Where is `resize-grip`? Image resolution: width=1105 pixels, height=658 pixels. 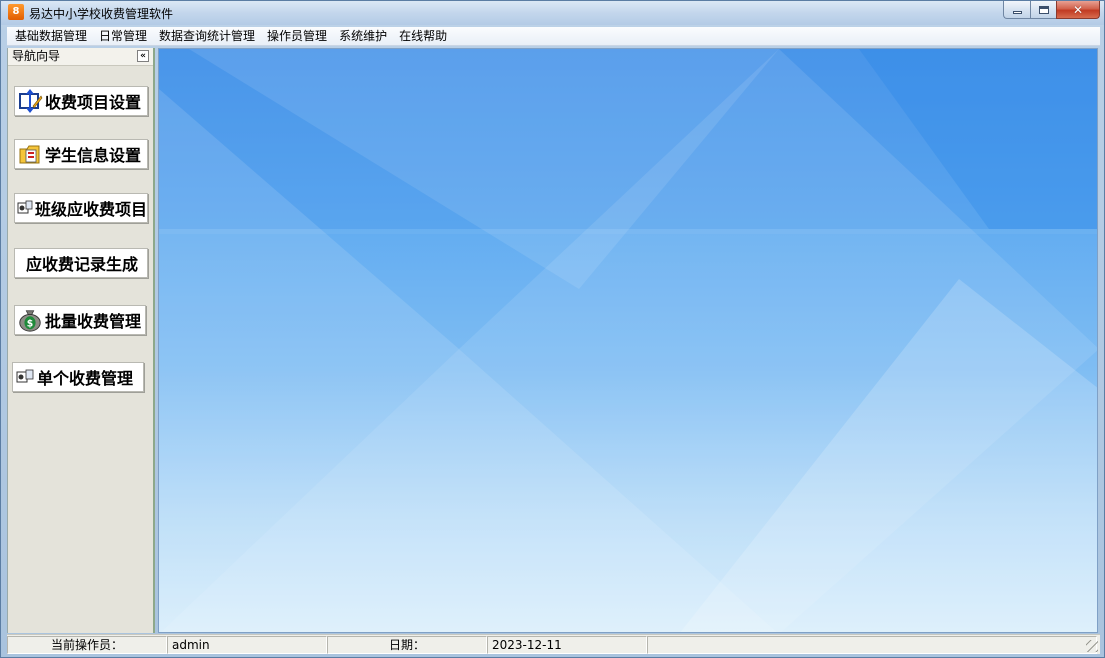 resize-grip is located at coordinates (1092, 646).